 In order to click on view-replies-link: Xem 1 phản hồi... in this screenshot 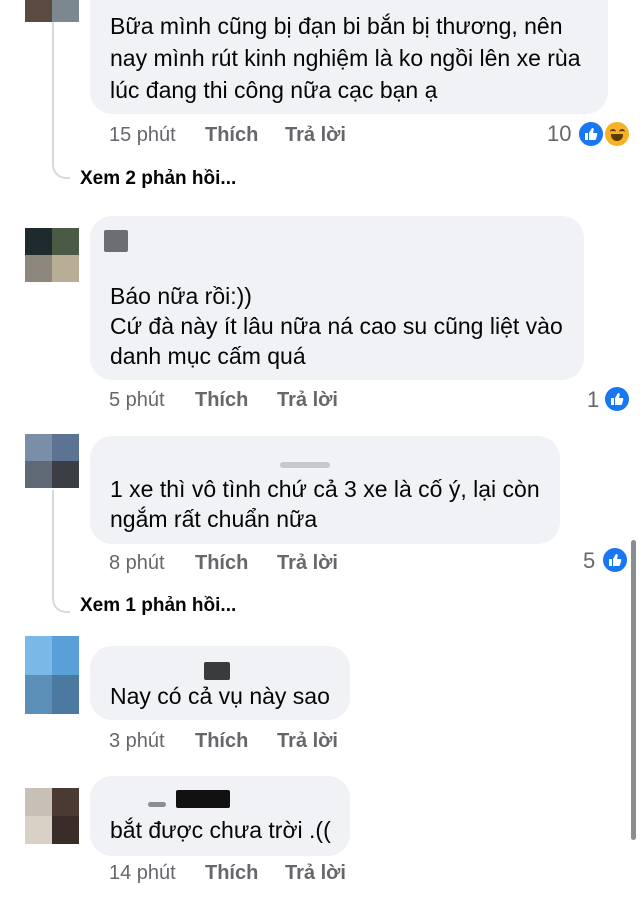, I will do `click(158, 606)`.